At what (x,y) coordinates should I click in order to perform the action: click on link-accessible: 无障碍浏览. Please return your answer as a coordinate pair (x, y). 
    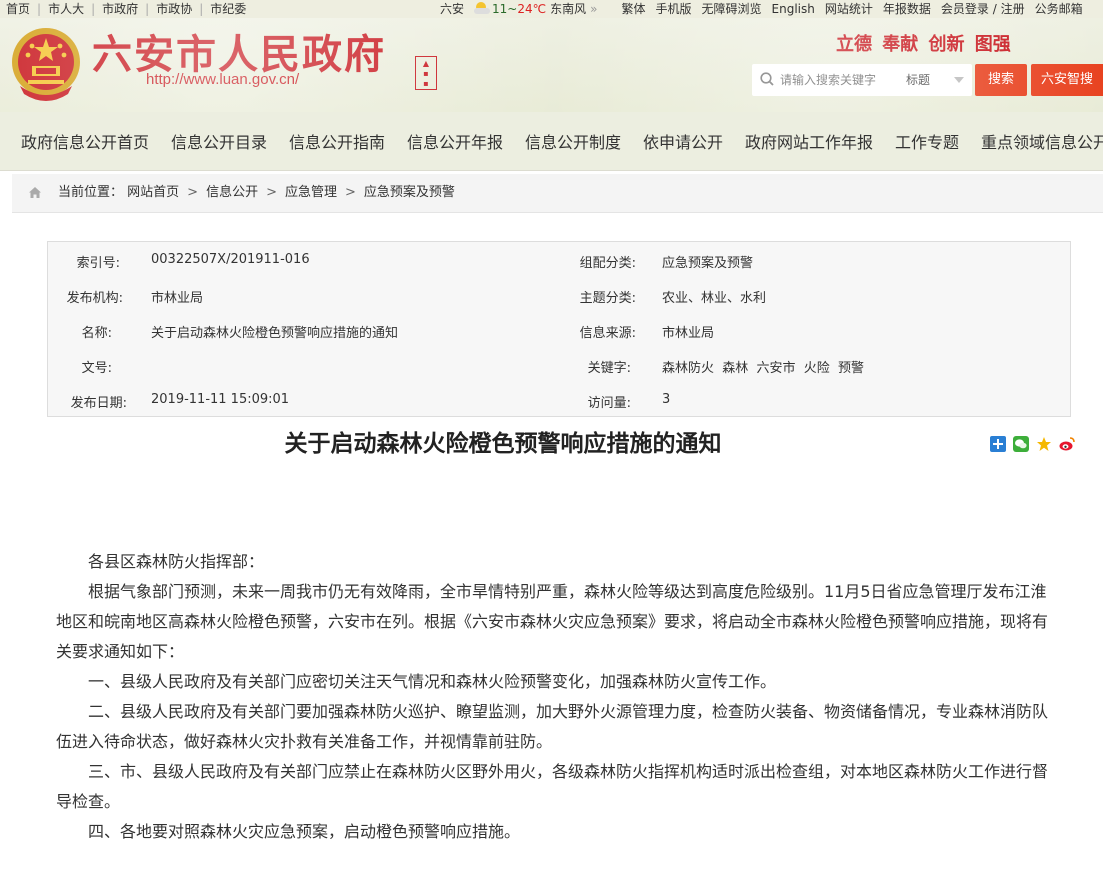
    Looking at the image, I should click on (732, 9).